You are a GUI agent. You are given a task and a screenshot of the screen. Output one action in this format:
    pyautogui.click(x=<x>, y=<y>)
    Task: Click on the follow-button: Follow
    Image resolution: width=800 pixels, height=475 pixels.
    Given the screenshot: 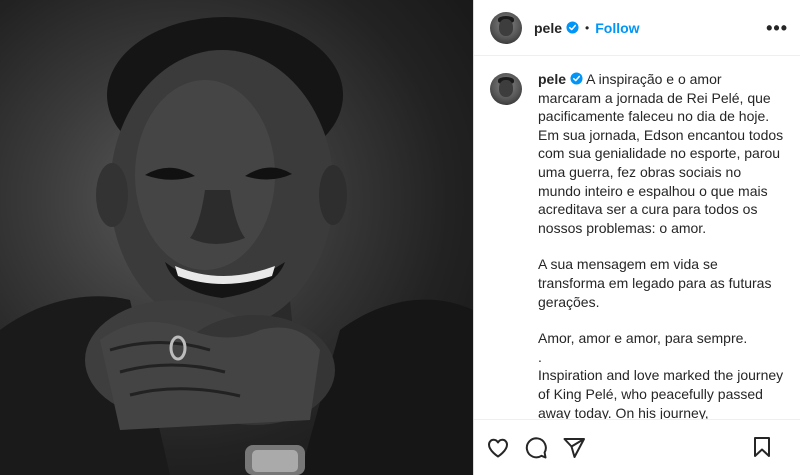 What is the action you would take?
    pyautogui.click(x=617, y=28)
    